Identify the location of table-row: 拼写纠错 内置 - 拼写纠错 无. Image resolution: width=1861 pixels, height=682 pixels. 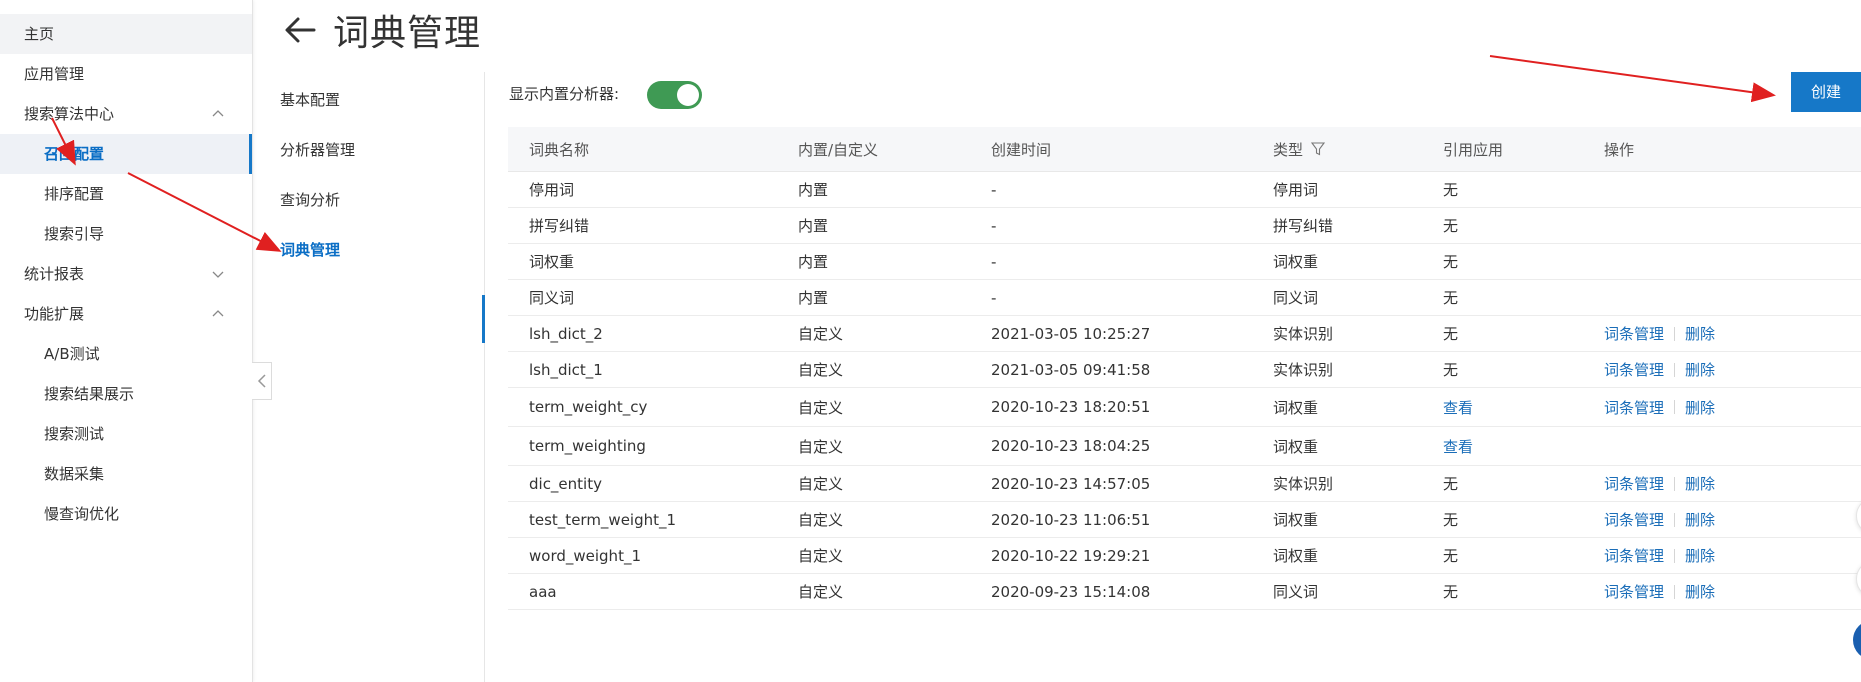
(1184, 226).